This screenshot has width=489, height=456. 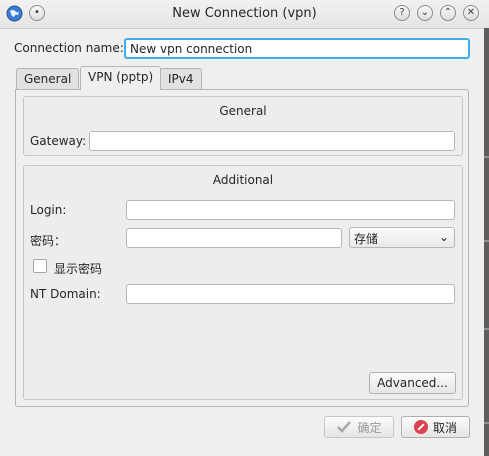 What do you see at coordinates (243, 180) in the screenshot?
I see `additional-group-title: Additional` at bounding box center [243, 180].